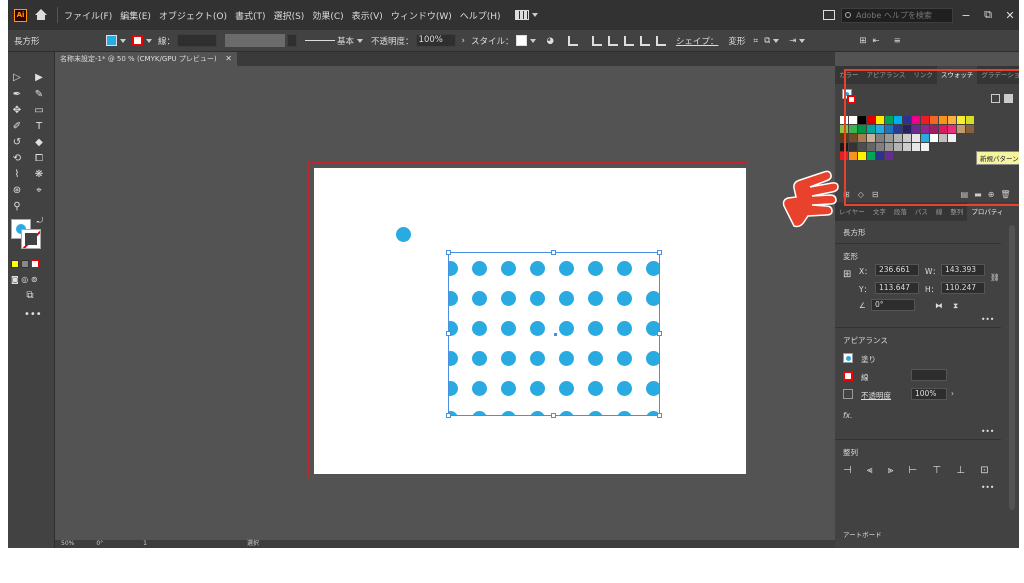  What do you see at coordinates (137, 40) in the screenshot?
I see `control-stroke-swatch` at bounding box center [137, 40].